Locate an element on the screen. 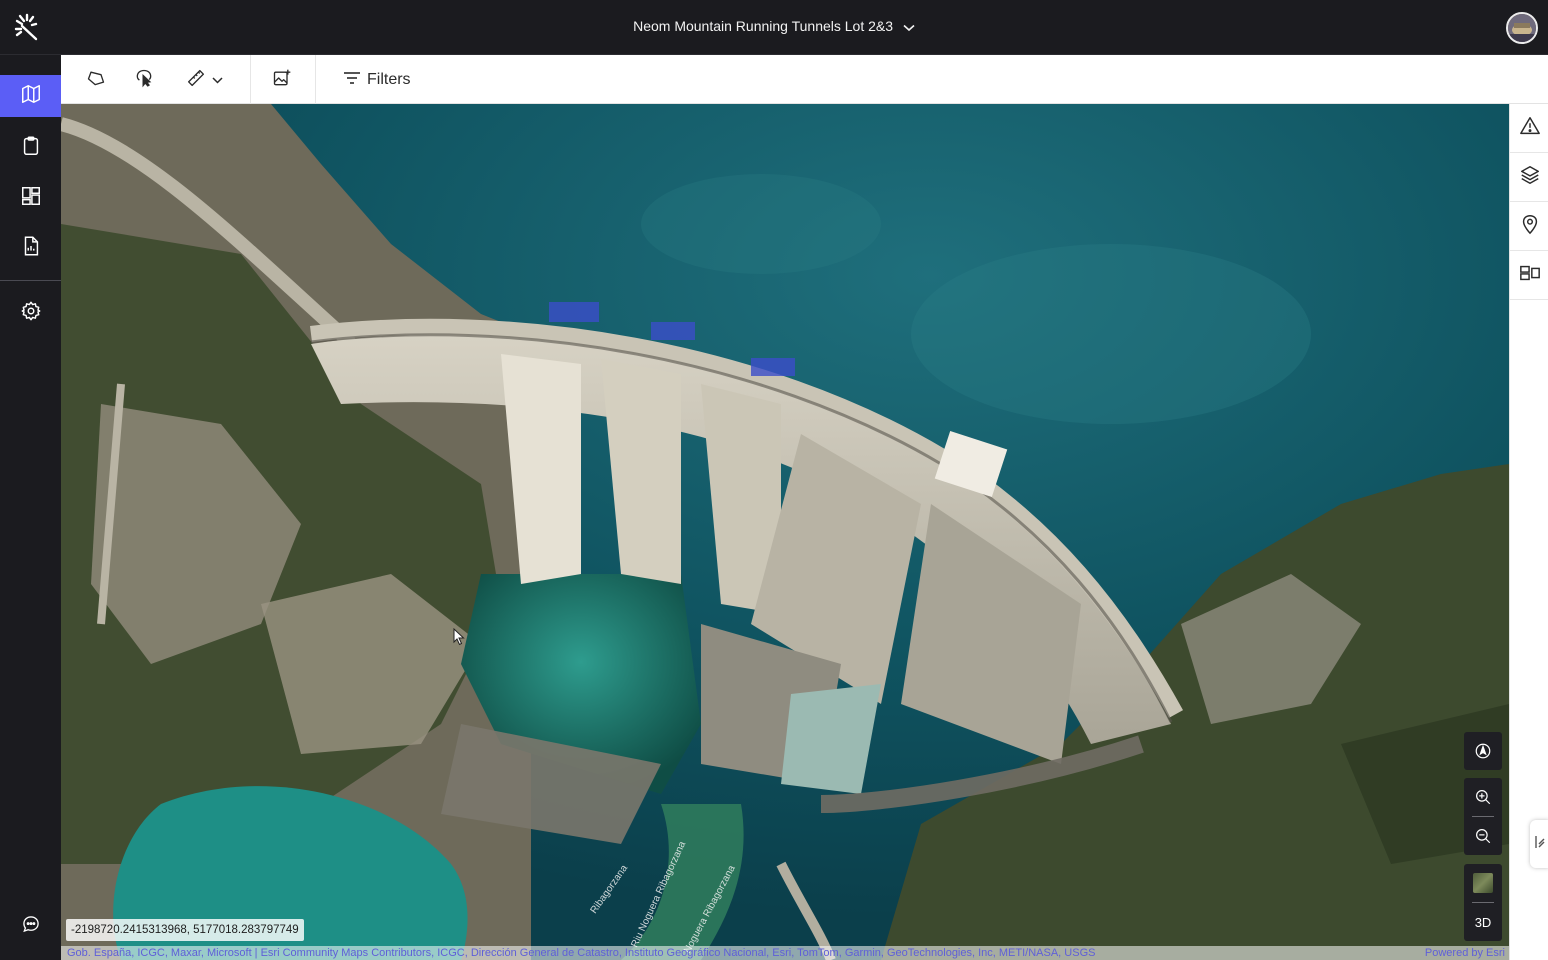 The width and height of the screenshot is (1548, 960). zoom-in-icon is located at coordinates (1483, 797).